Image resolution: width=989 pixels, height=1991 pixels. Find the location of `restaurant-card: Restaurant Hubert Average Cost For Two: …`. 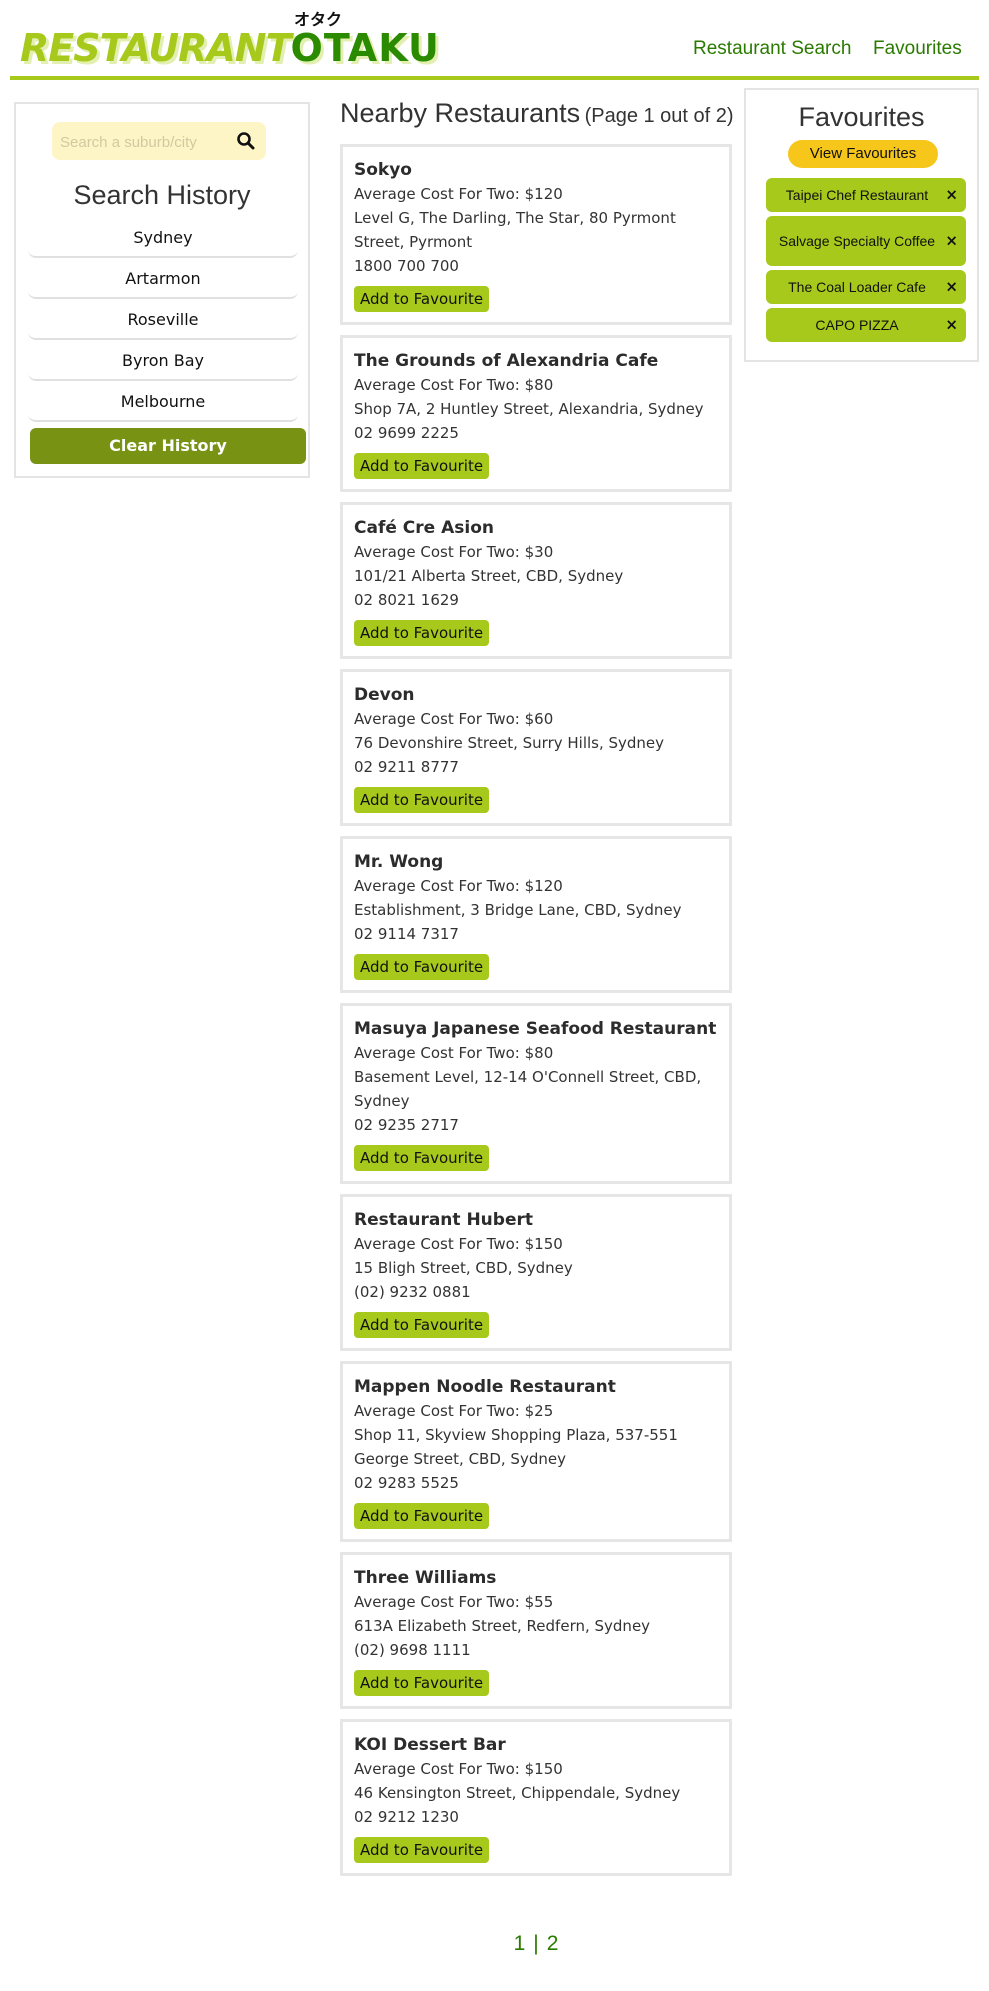

restaurant-card: Restaurant Hubert Average Cost For Two: … is located at coordinates (536, 1272).